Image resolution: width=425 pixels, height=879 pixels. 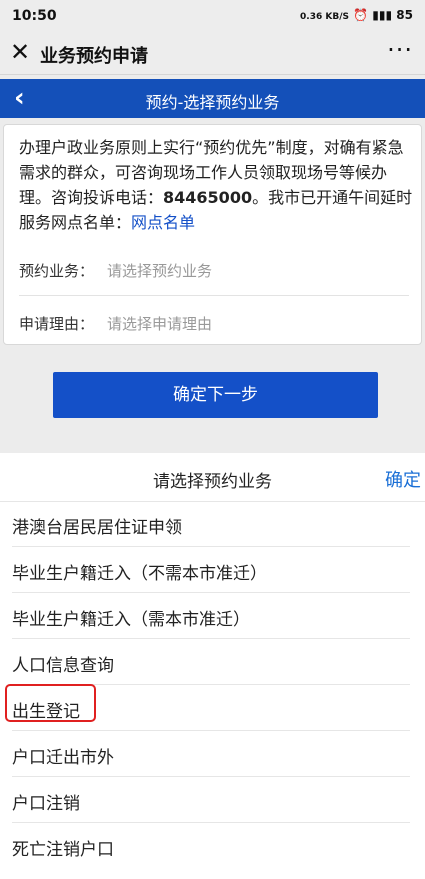 I want to click on page-header: ‹ 预约-选择预约业务, so click(x=212, y=98).